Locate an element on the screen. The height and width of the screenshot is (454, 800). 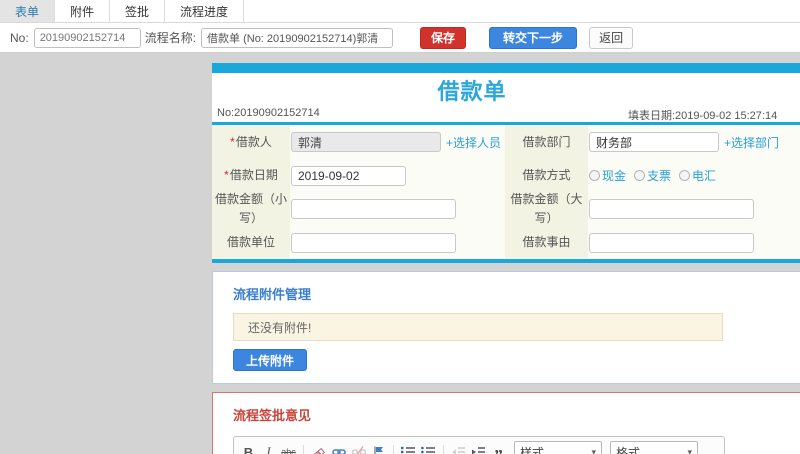
loan-reason-cell is located at coordinates (694, 242).